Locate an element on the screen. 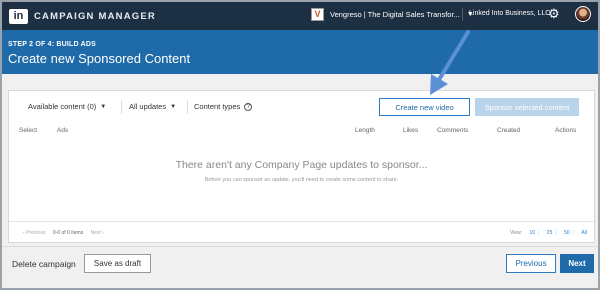 Image resolution: width=600 pixels, height=290 pixels. content-types-label: Content types is located at coordinates (217, 106).